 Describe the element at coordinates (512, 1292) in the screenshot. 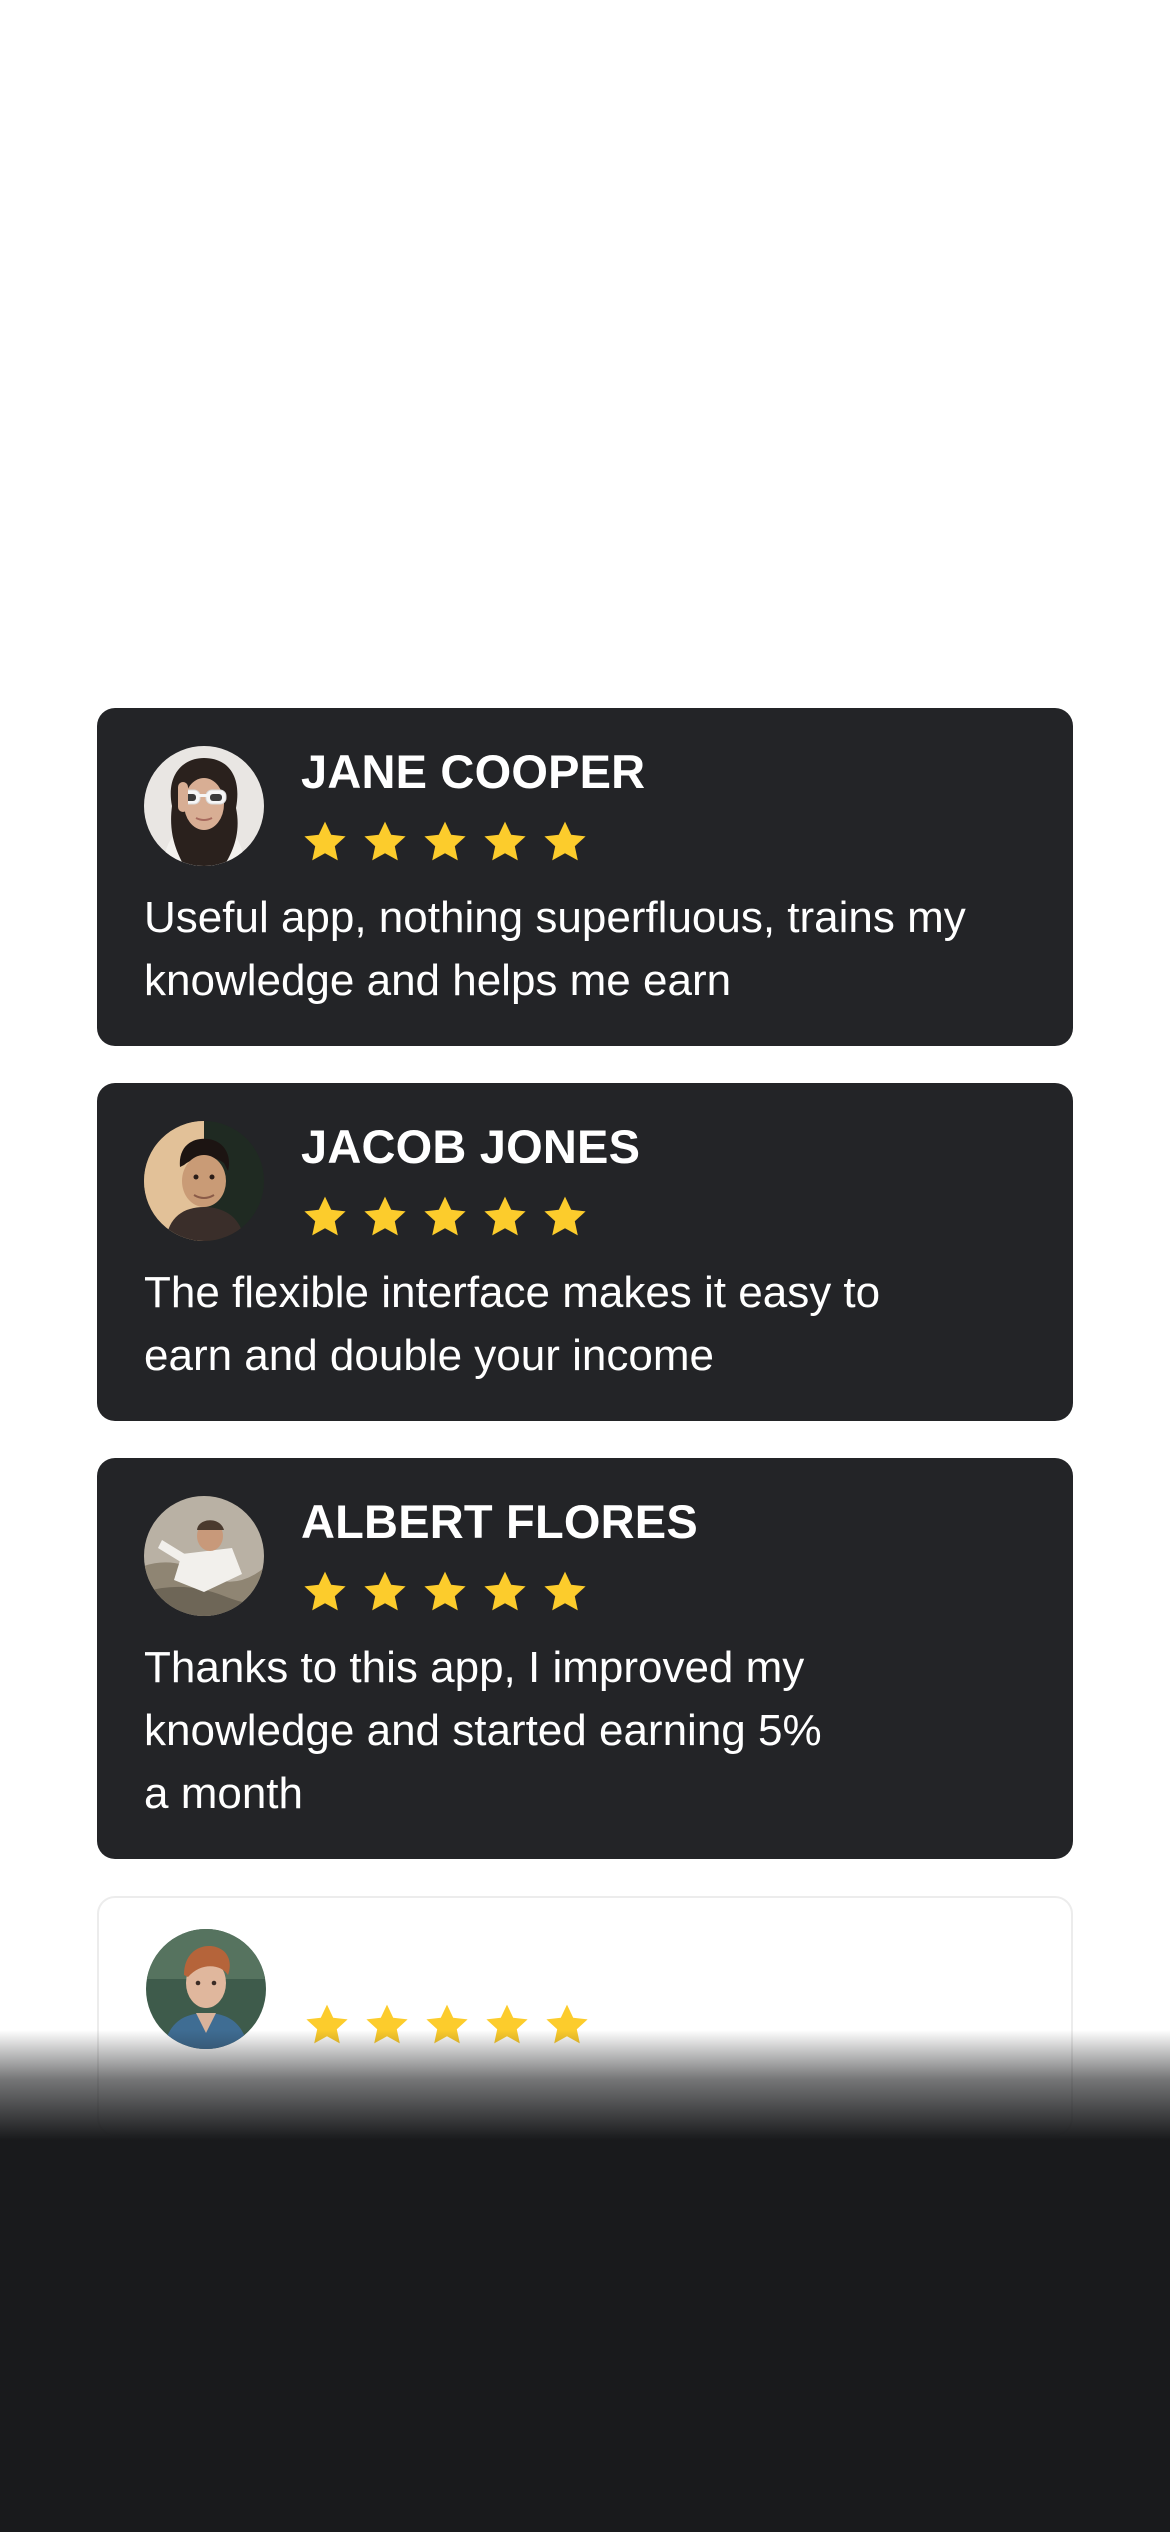

I see `review-text-line: The flexible interface makes it easy to` at that location.